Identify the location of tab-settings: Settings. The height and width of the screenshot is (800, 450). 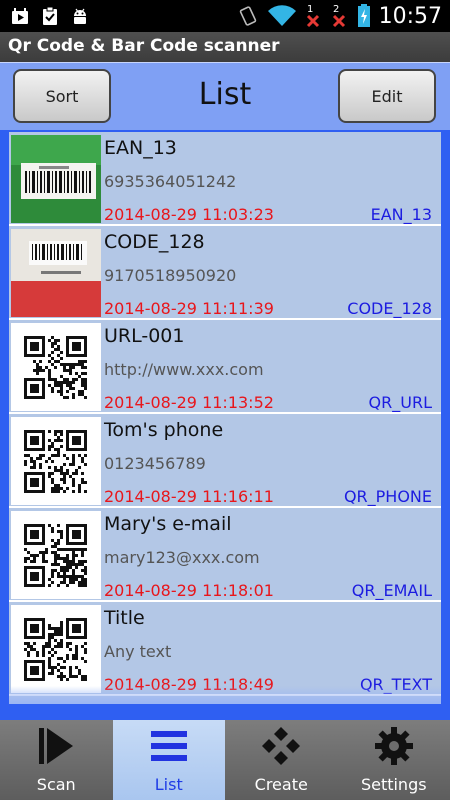
(394, 760).